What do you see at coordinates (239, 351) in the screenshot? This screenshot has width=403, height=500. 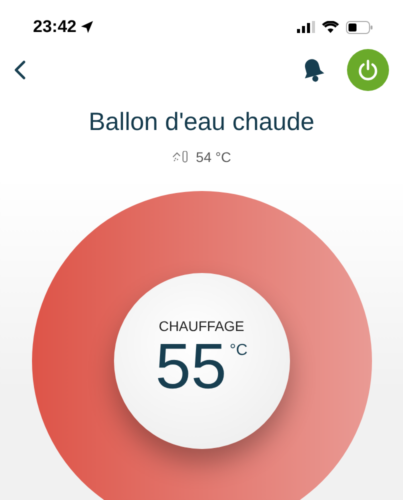 I see `unit-label: °C` at bounding box center [239, 351].